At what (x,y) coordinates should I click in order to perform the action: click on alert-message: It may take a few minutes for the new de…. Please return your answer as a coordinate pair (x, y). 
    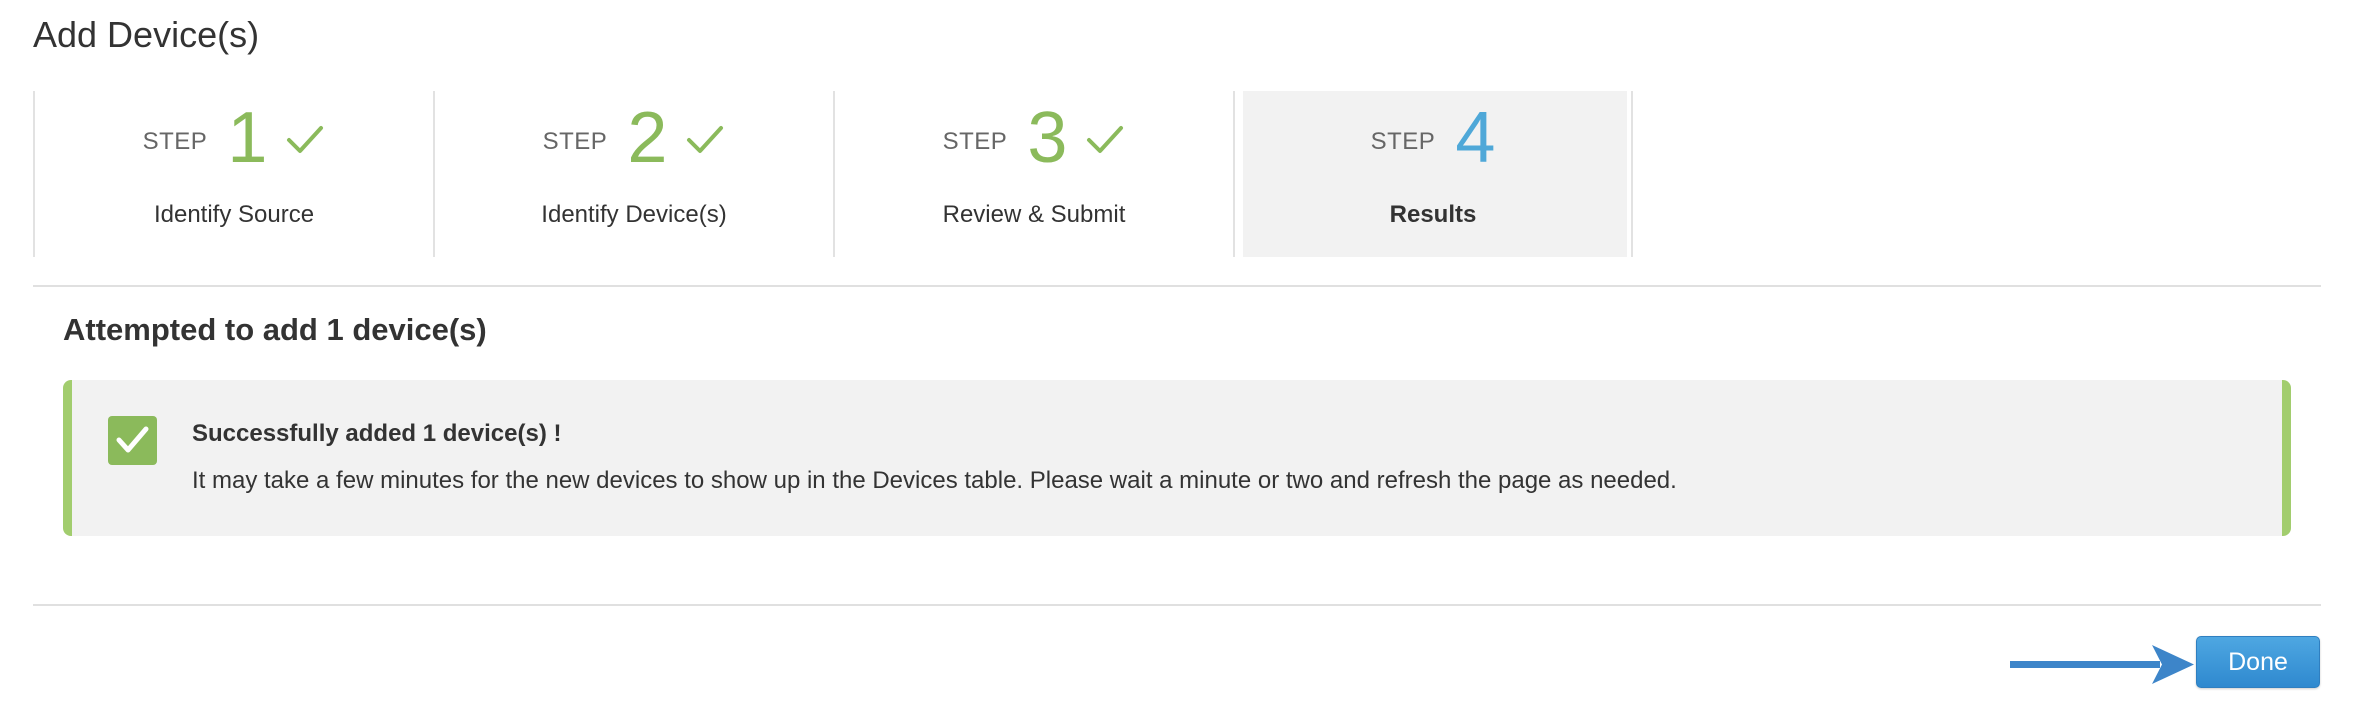
    Looking at the image, I should click on (934, 480).